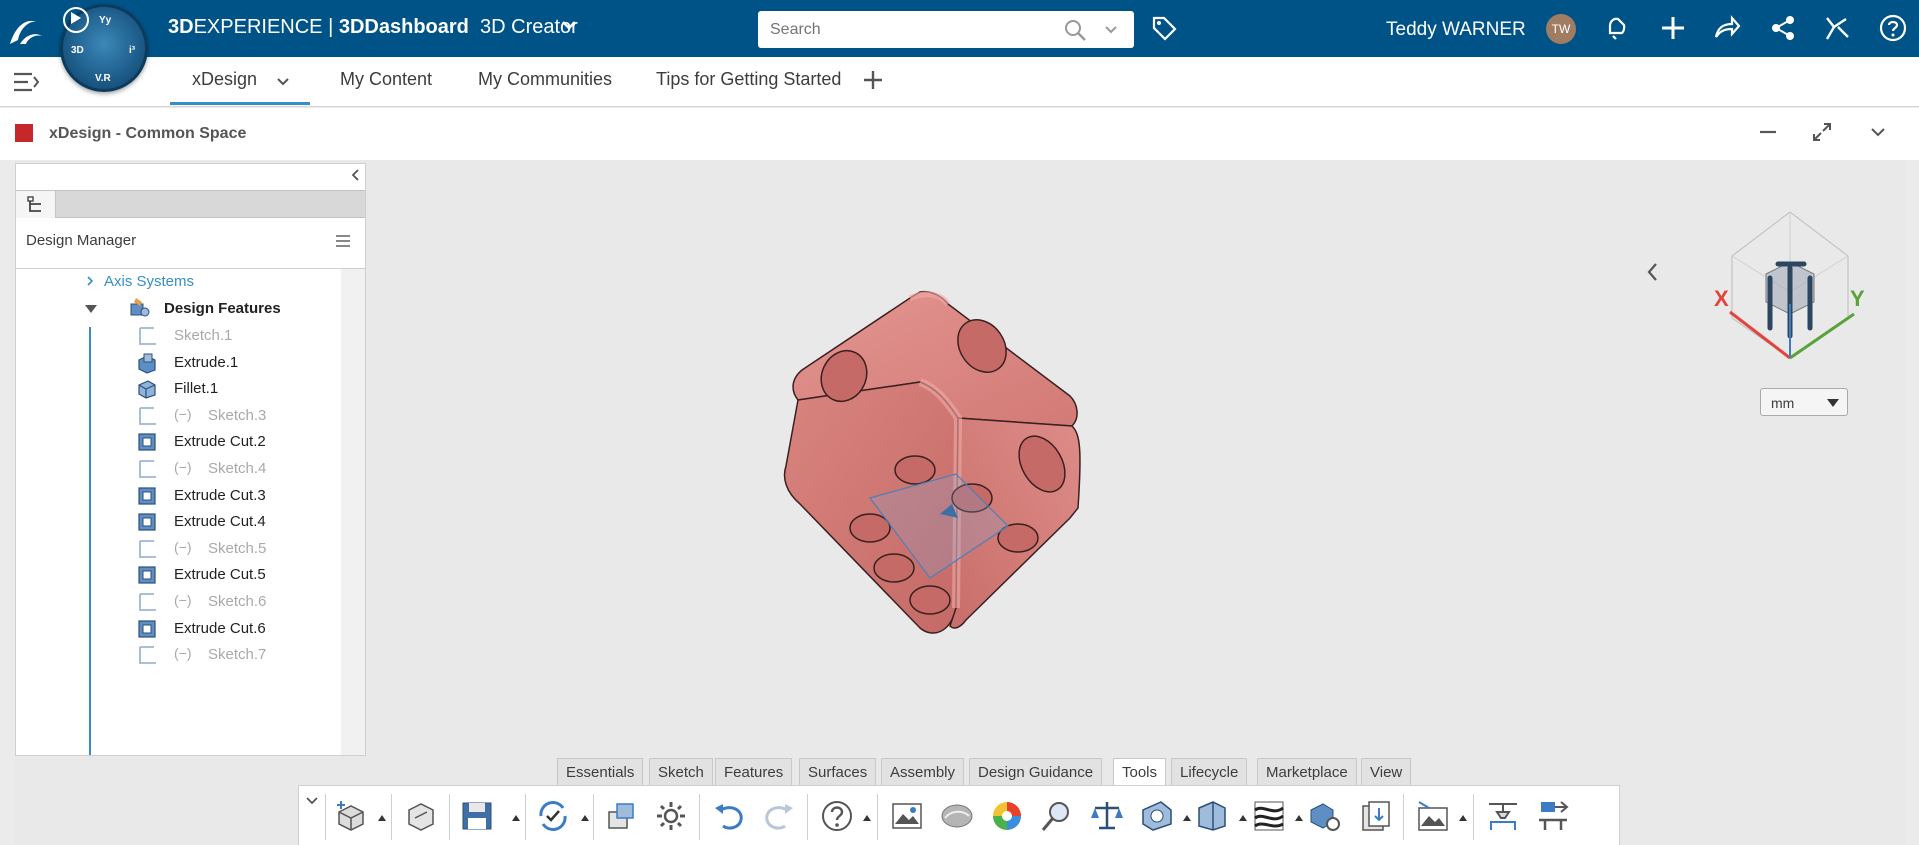  I want to click on tree-node-extrude-1: Extrude.1, so click(236, 363).